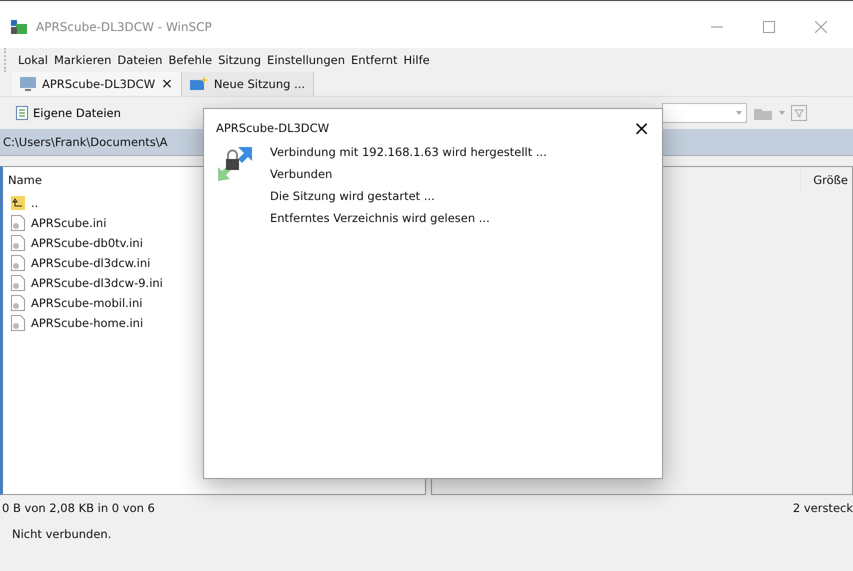  What do you see at coordinates (78, 508) in the screenshot?
I see `selection-status: 0 B von 2,08 KB in 0 von 6` at bounding box center [78, 508].